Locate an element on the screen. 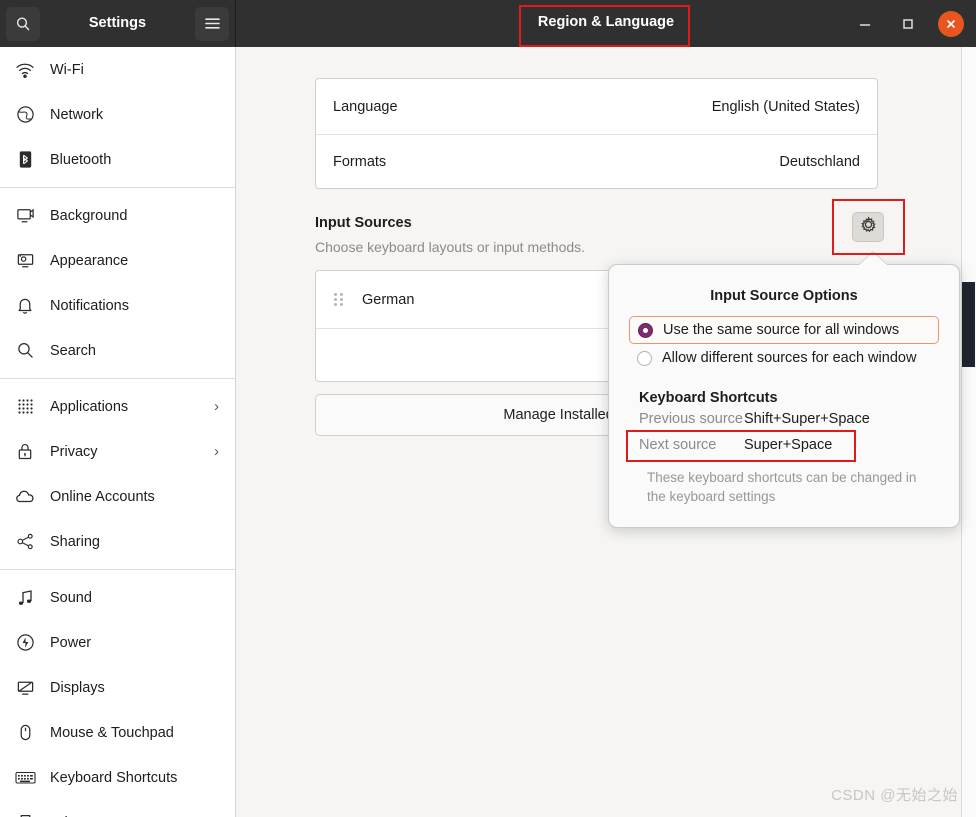  sidebar-item-keyboard-shortcuts: Keyboard Shortcuts is located at coordinates (117, 777).